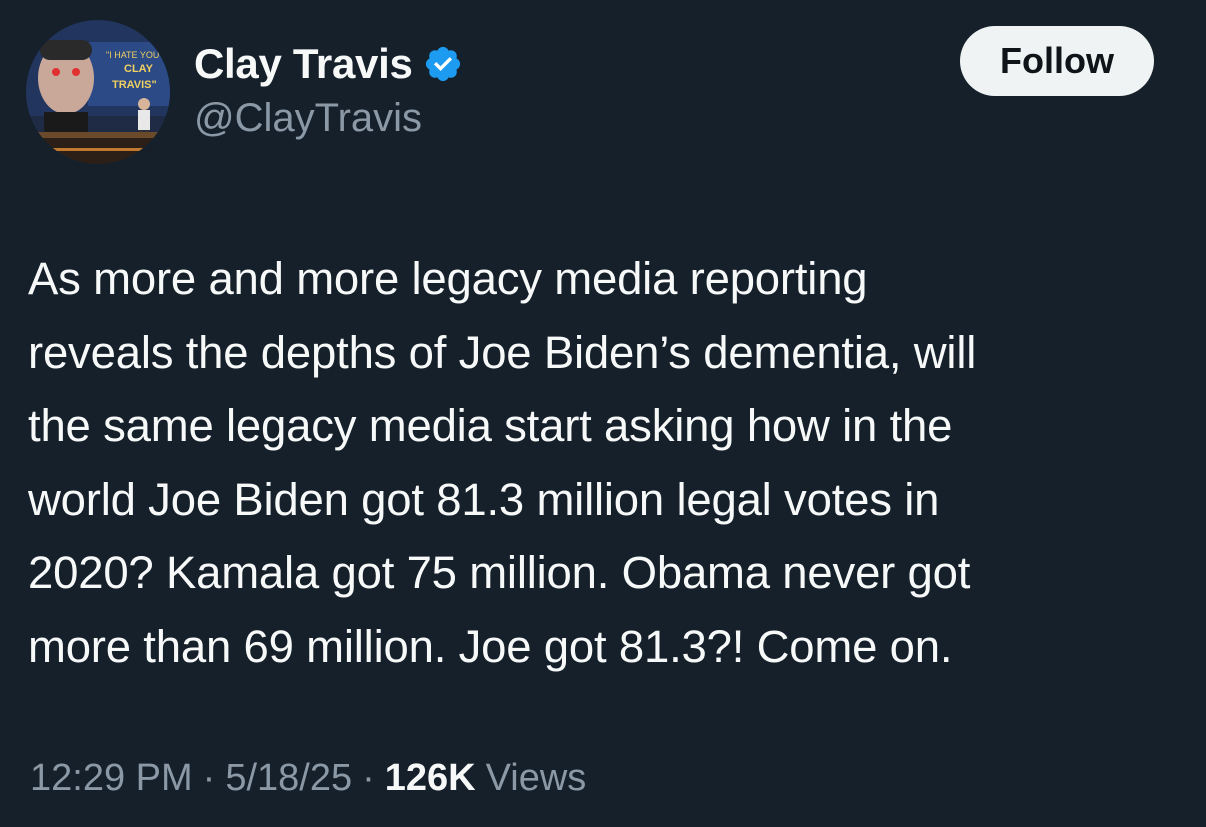  What do you see at coordinates (111, 778) in the screenshot?
I see `tweet-timestamp-time: 12:29 PM` at bounding box center [111, 778].